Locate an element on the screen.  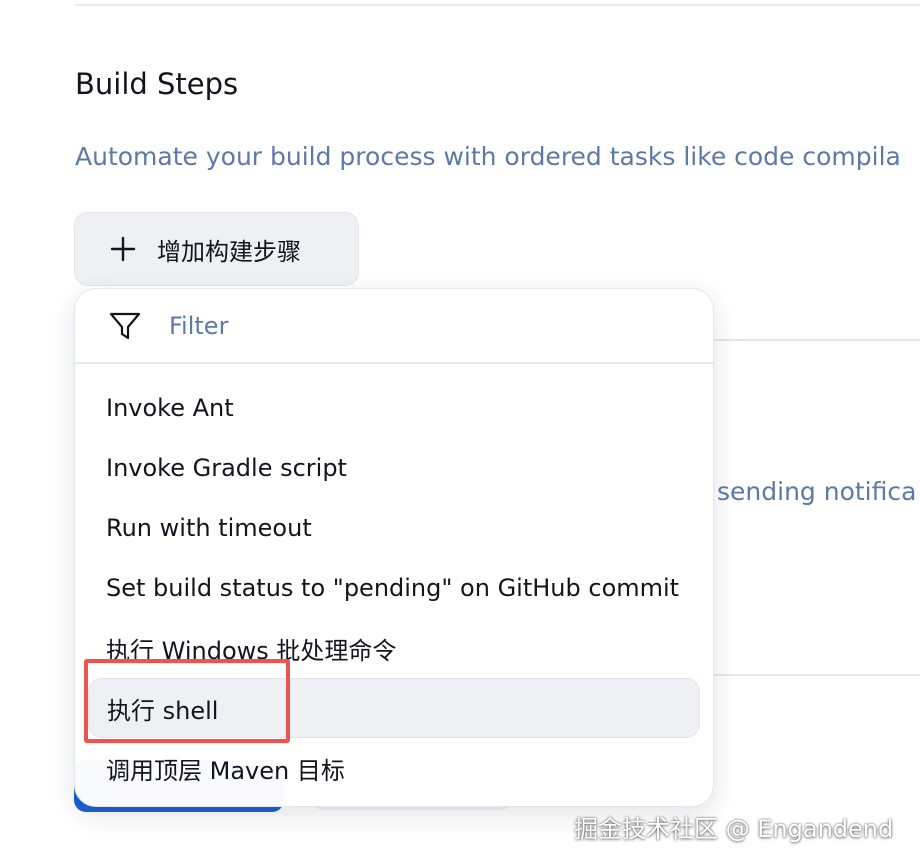
add-build-step-label: 增加构建步骤 is located at coordinates (229, 251).